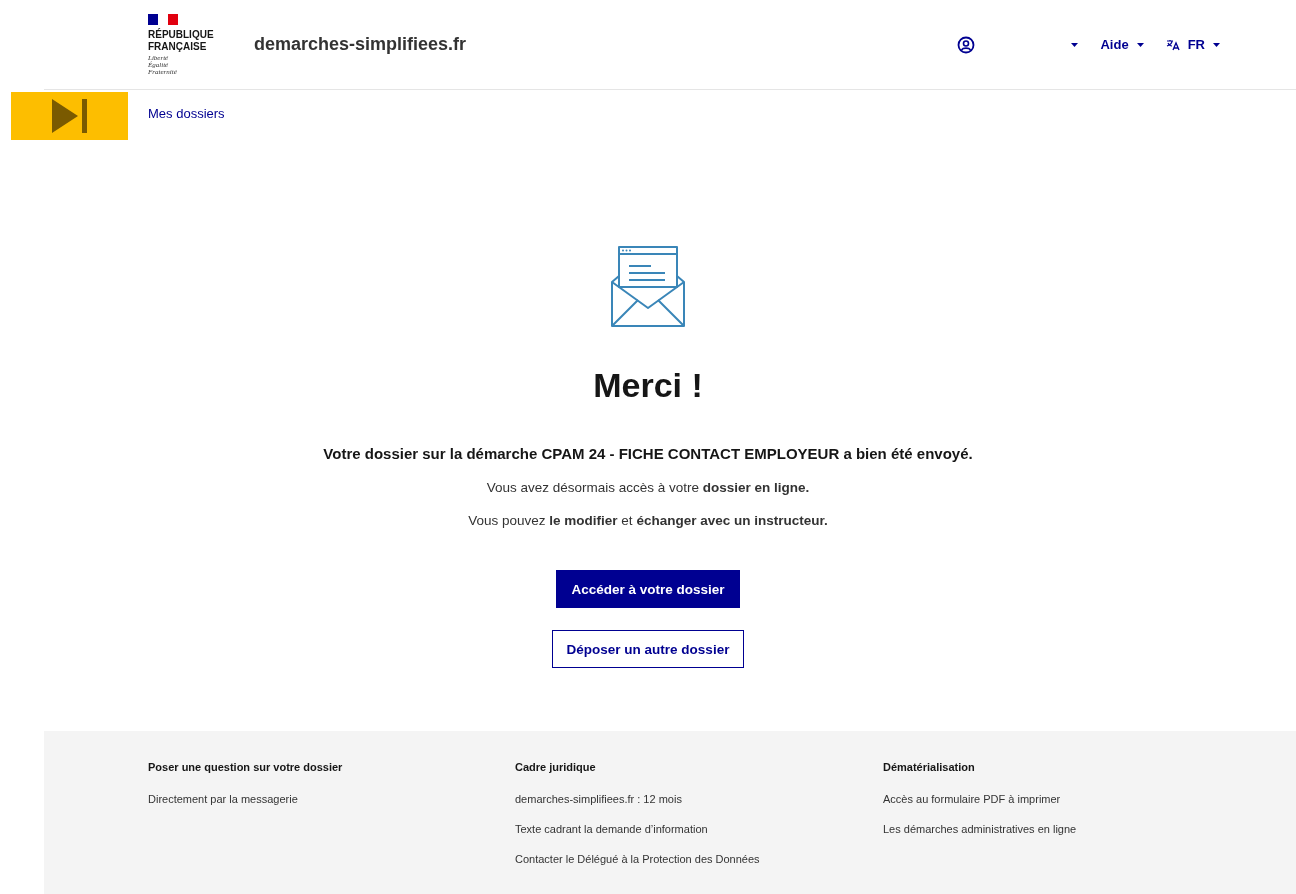 This screenshot has width=1296, height=894. What do you see at coordinates (181, 34) in the screenshot?
I see `brand-name: RÉPUBLIQUE` at bounding box center [181, 34].